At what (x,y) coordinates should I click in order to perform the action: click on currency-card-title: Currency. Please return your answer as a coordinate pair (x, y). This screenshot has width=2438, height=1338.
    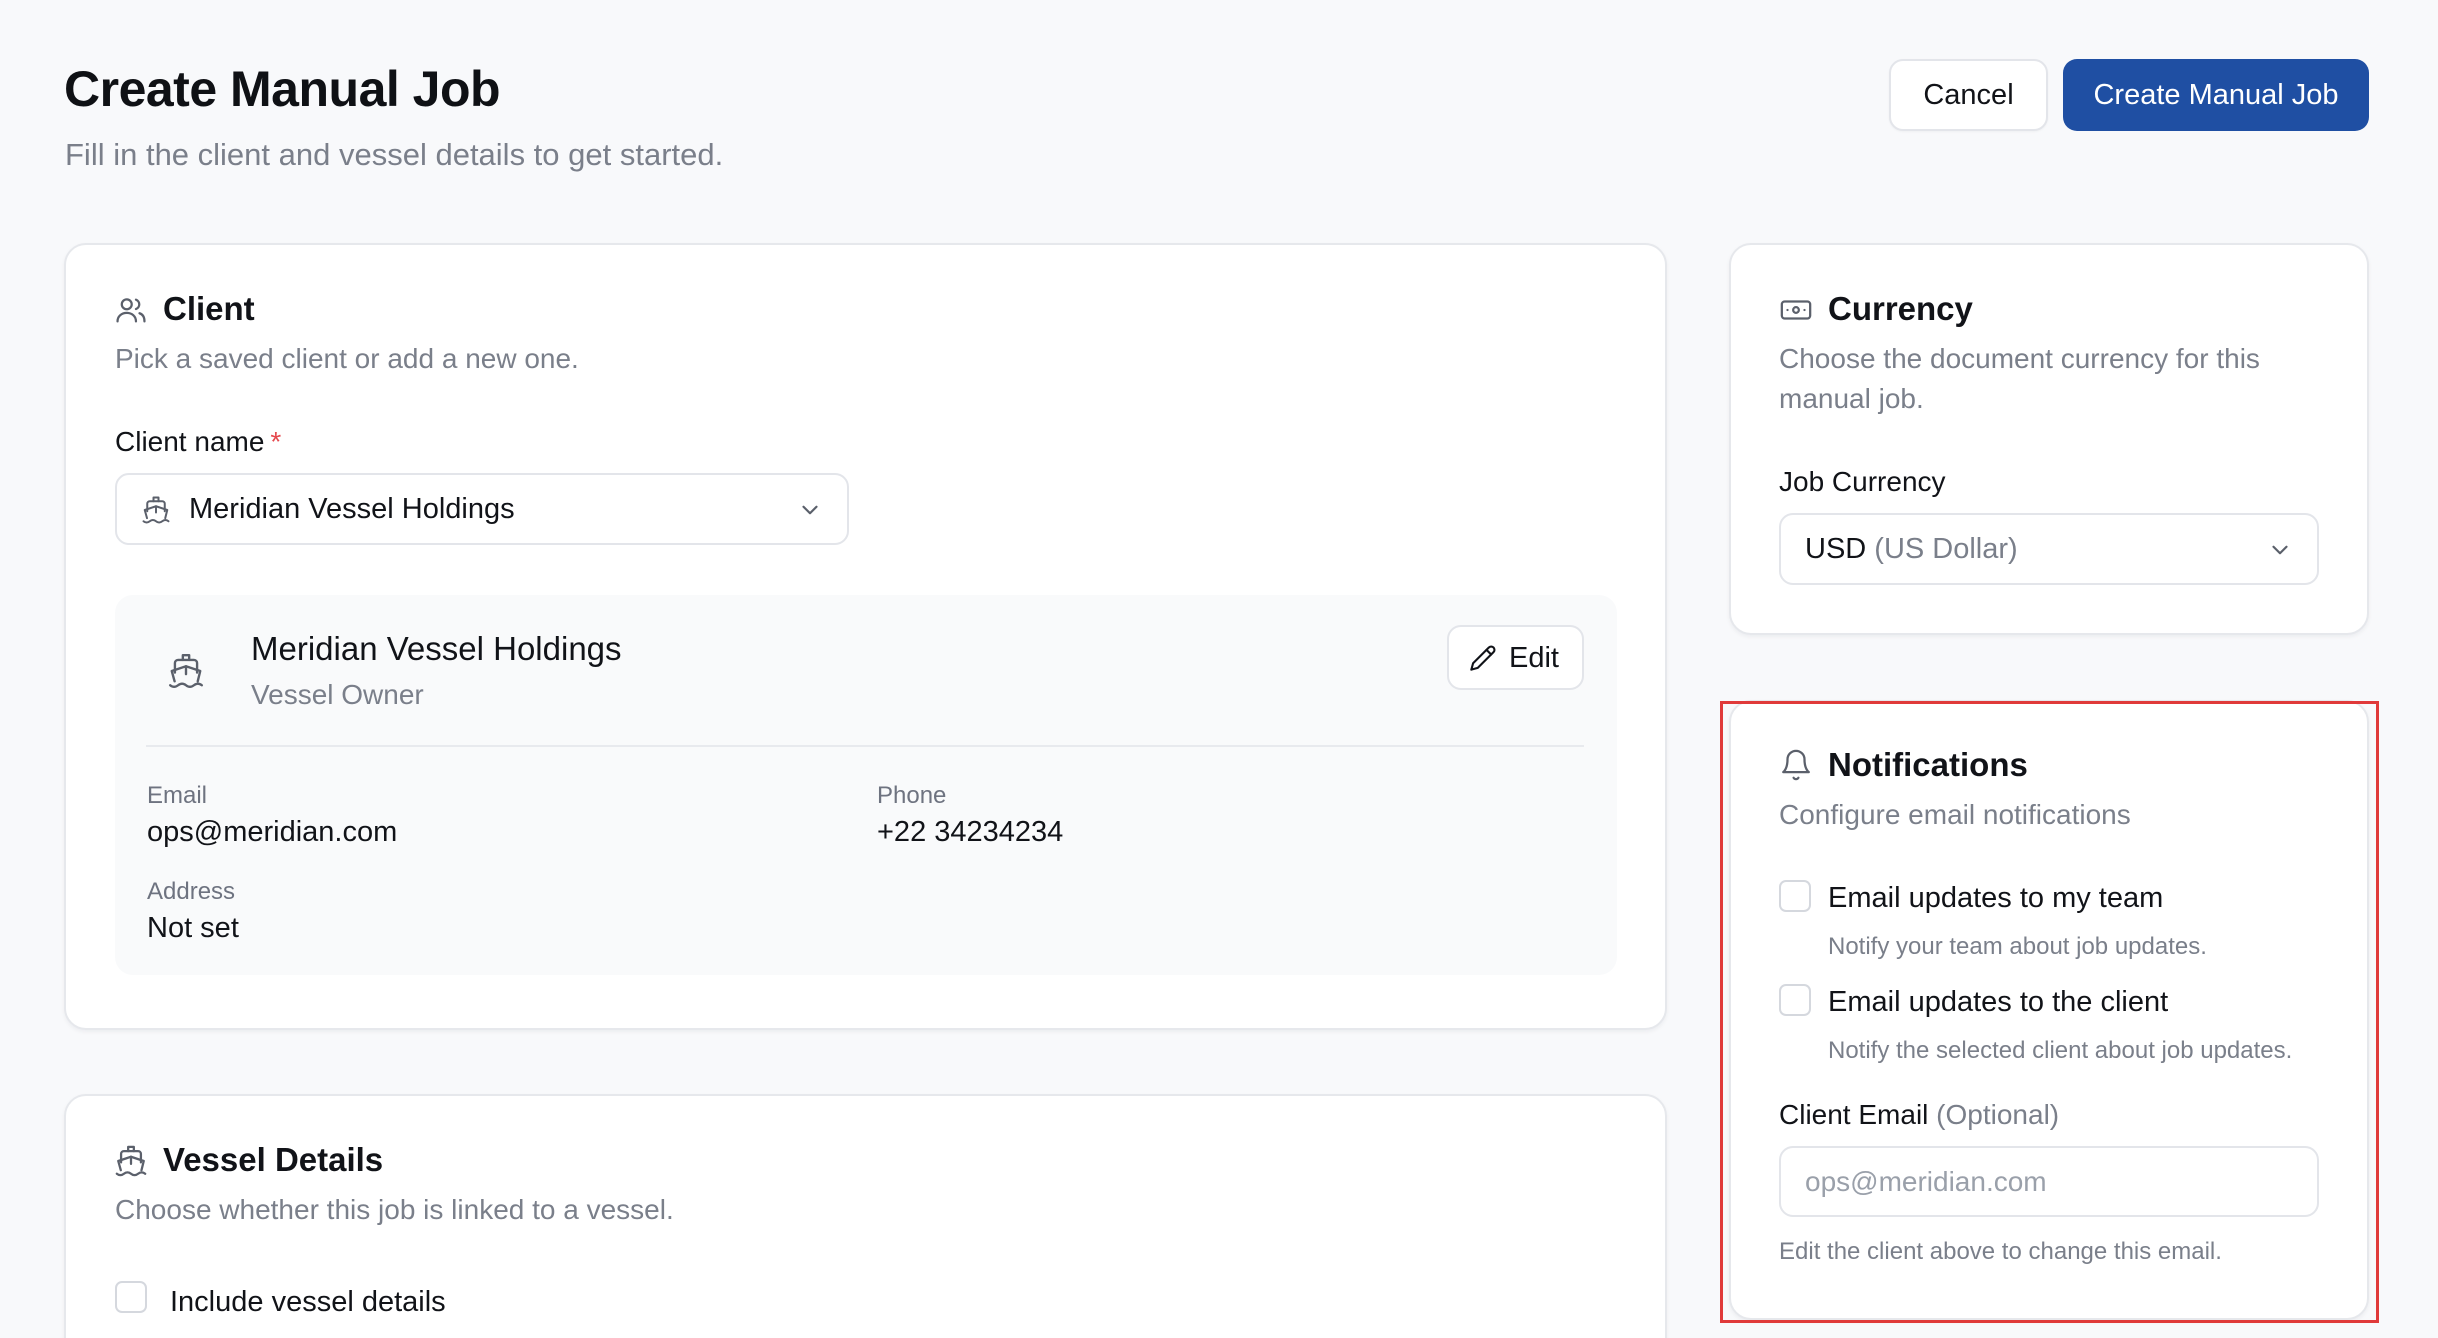
    Looking at the image, I should click on (1900, 308).